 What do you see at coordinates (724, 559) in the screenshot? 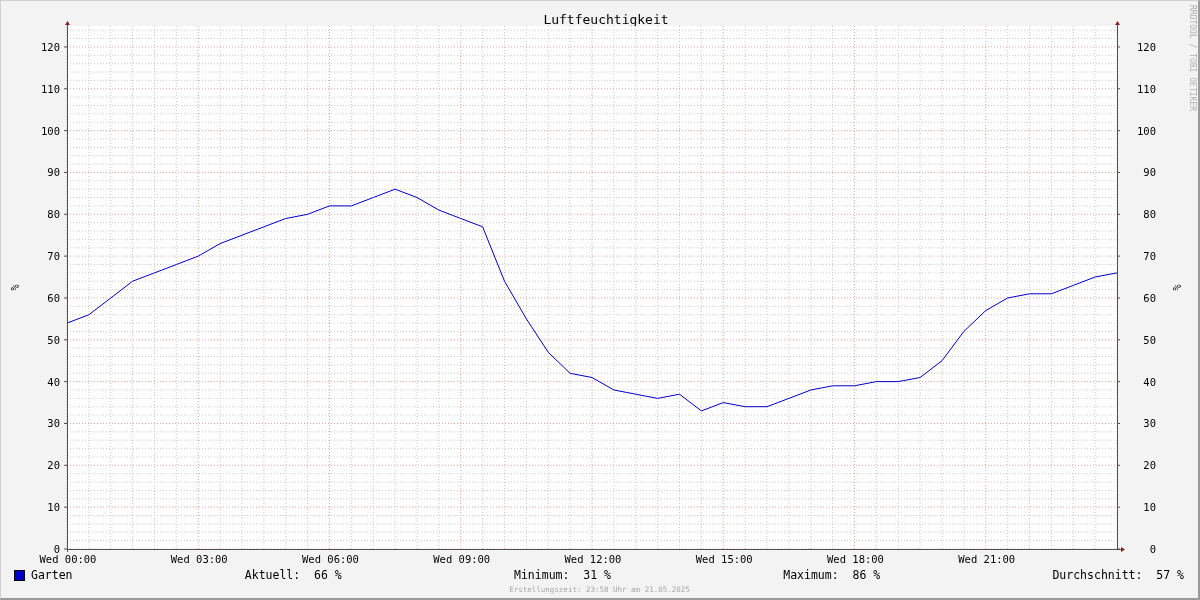
I see `axis-tick-label: Wed 15:00` at bounding box center [724, 559].